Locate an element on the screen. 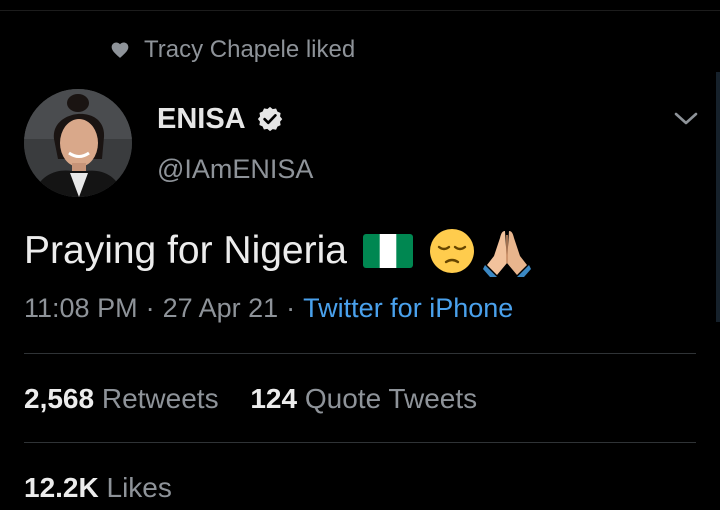 The width and height of the screenshot is (720, 510). likes-stat: 12.2K Likes is located at coordinates (98, 488).